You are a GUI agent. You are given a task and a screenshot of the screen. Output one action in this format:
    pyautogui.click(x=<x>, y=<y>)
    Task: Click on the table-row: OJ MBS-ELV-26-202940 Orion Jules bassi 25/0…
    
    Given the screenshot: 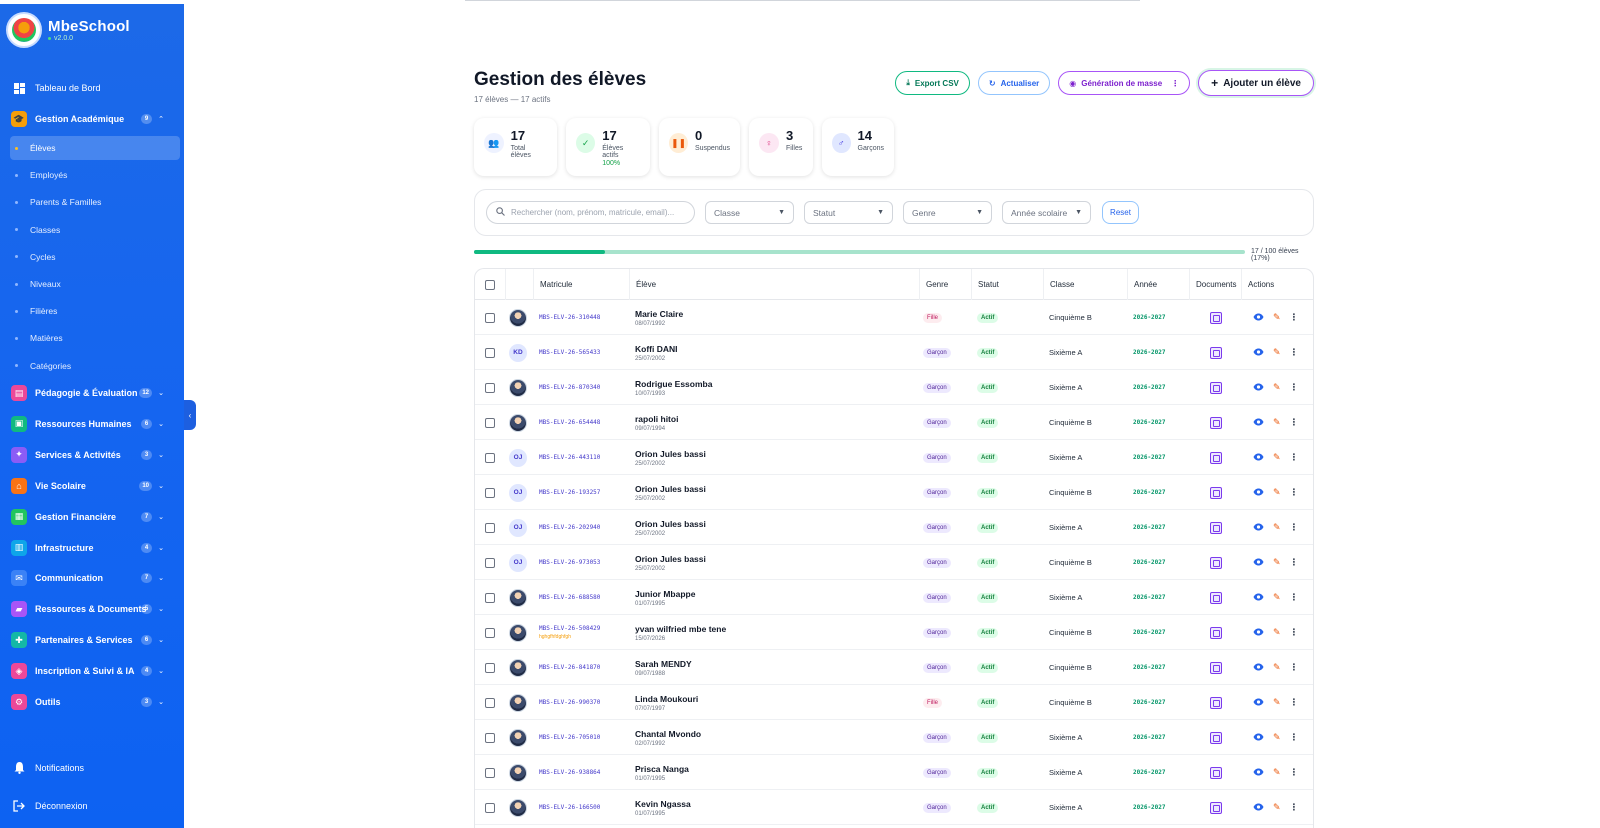 What is the action you would take?
    pyautogui.click(x=894, y=527)
    